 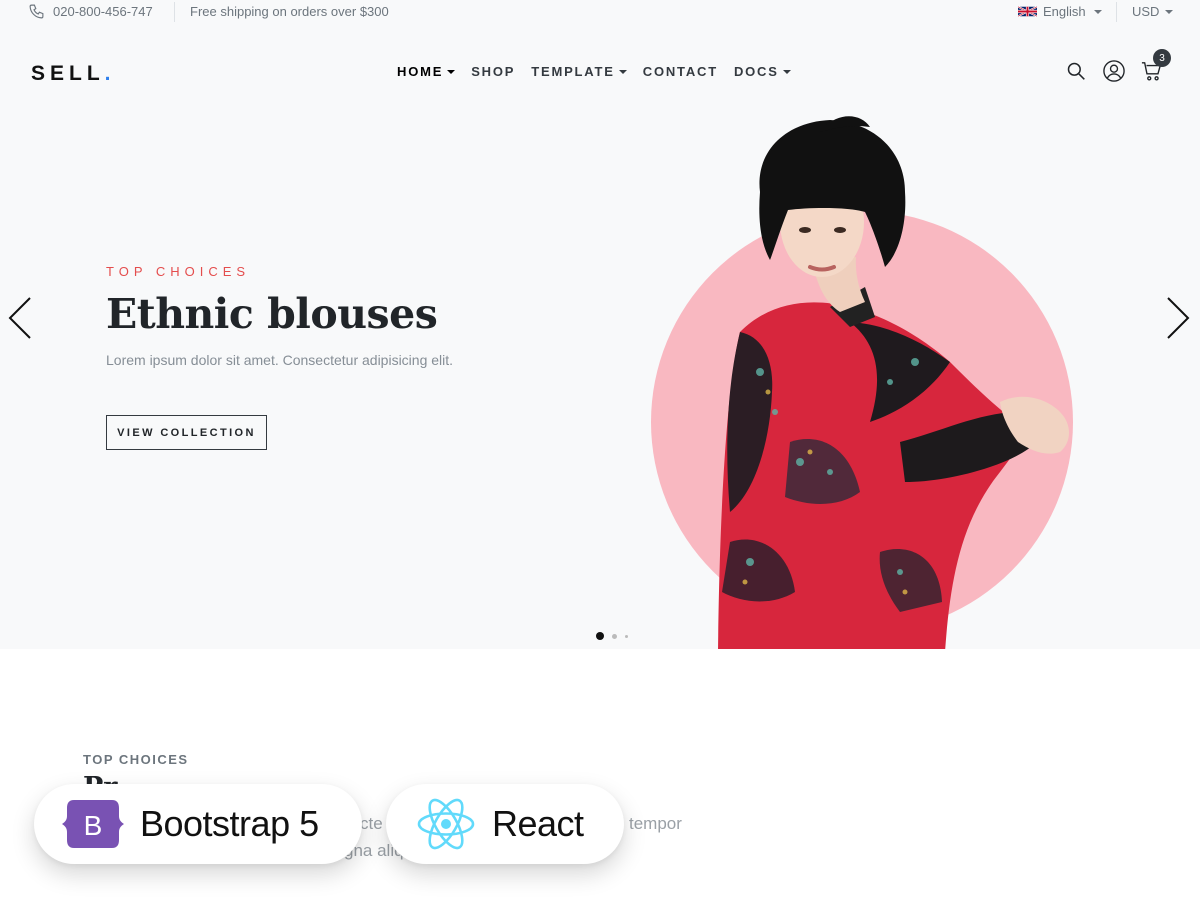 I want to click on nav-item-shop: SHOP, so click(x=493, y=71).